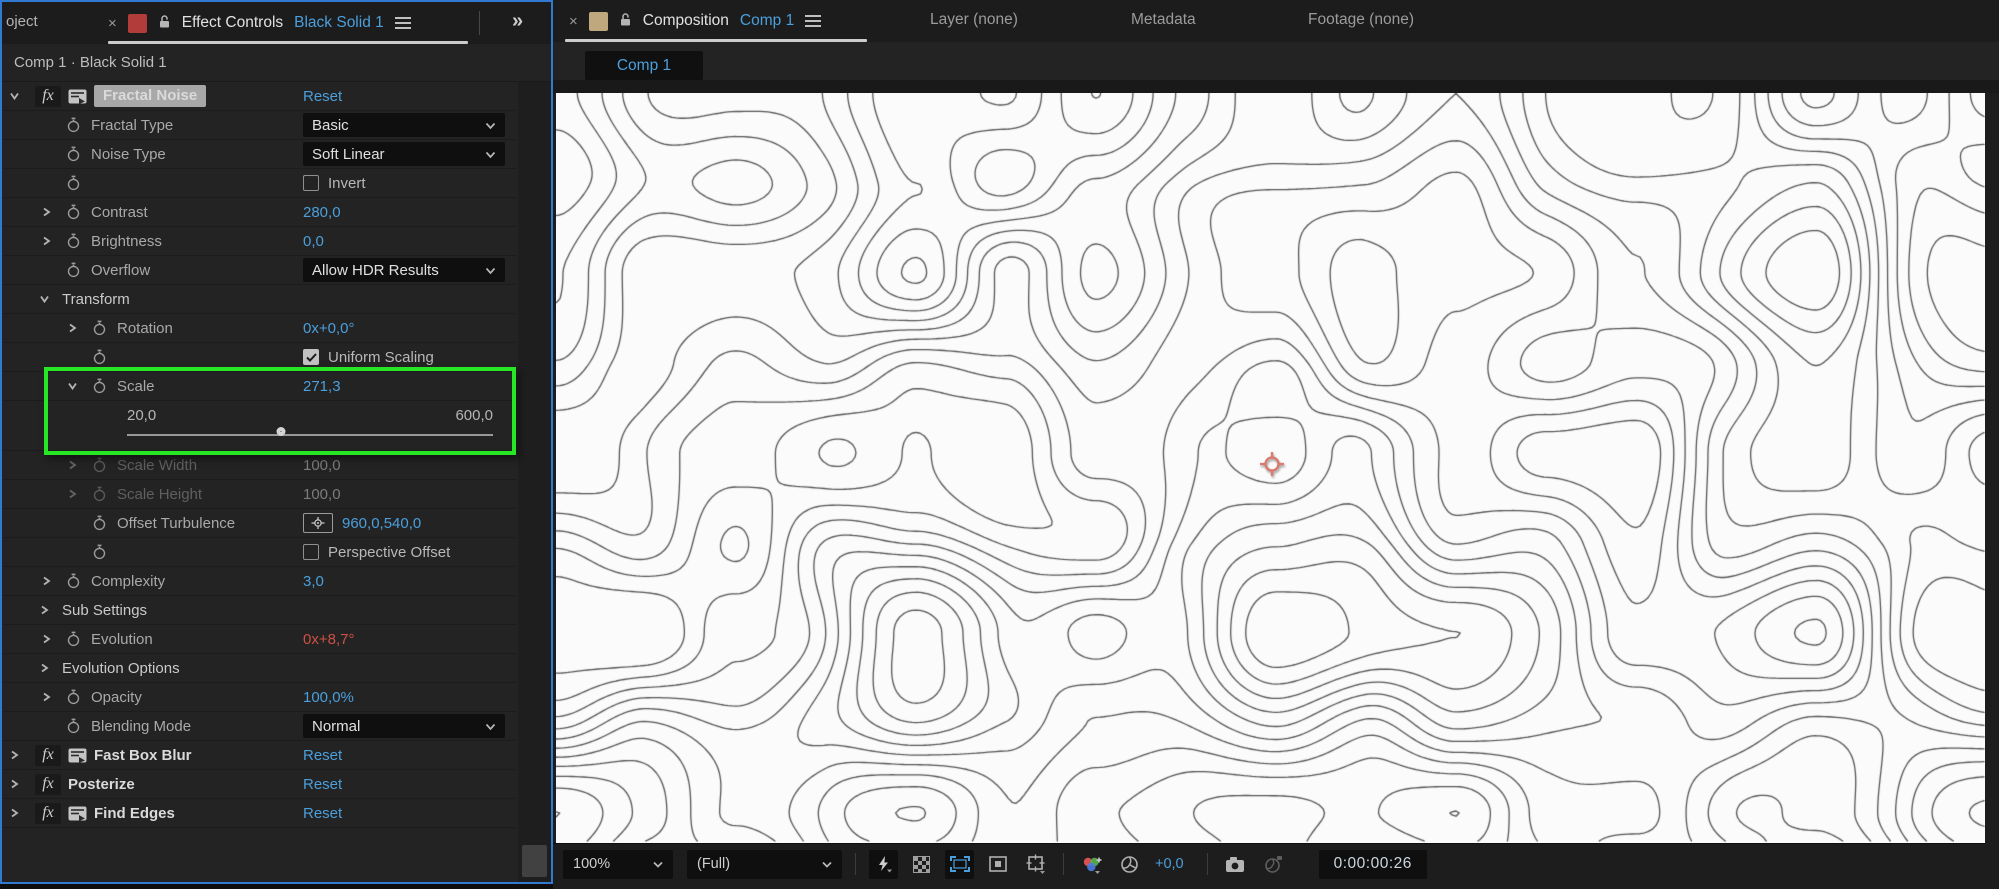  I want to click on property-row: Contrast 280,0, so click(259, 212).